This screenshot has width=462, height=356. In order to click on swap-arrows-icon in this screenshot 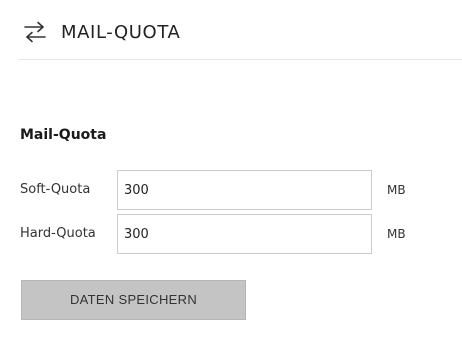, I will do `click(35, 32)`.